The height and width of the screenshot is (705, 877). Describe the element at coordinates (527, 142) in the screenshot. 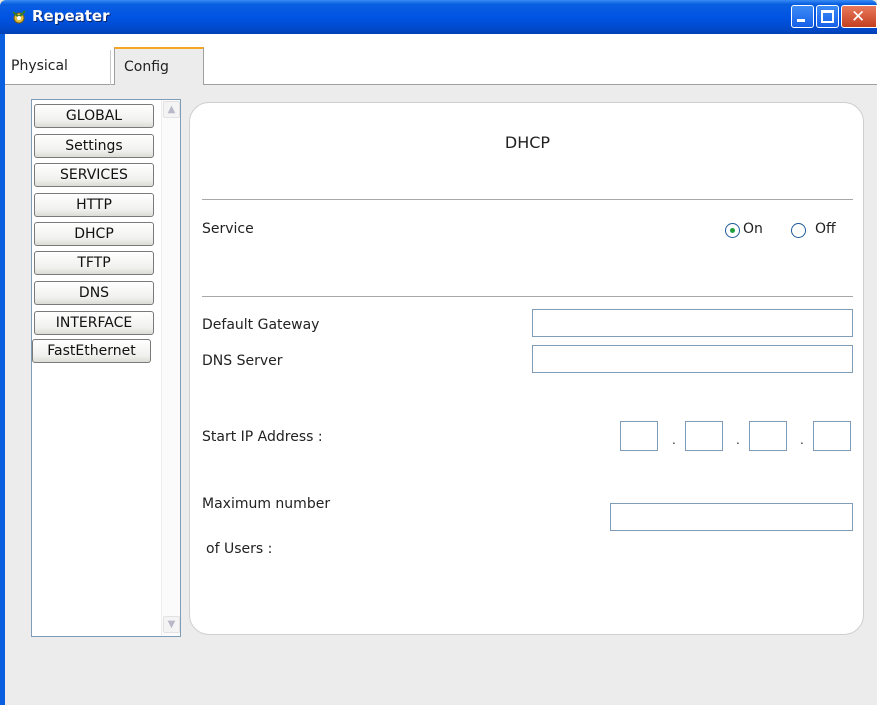

I see `panel-title: DHCP` at that location.